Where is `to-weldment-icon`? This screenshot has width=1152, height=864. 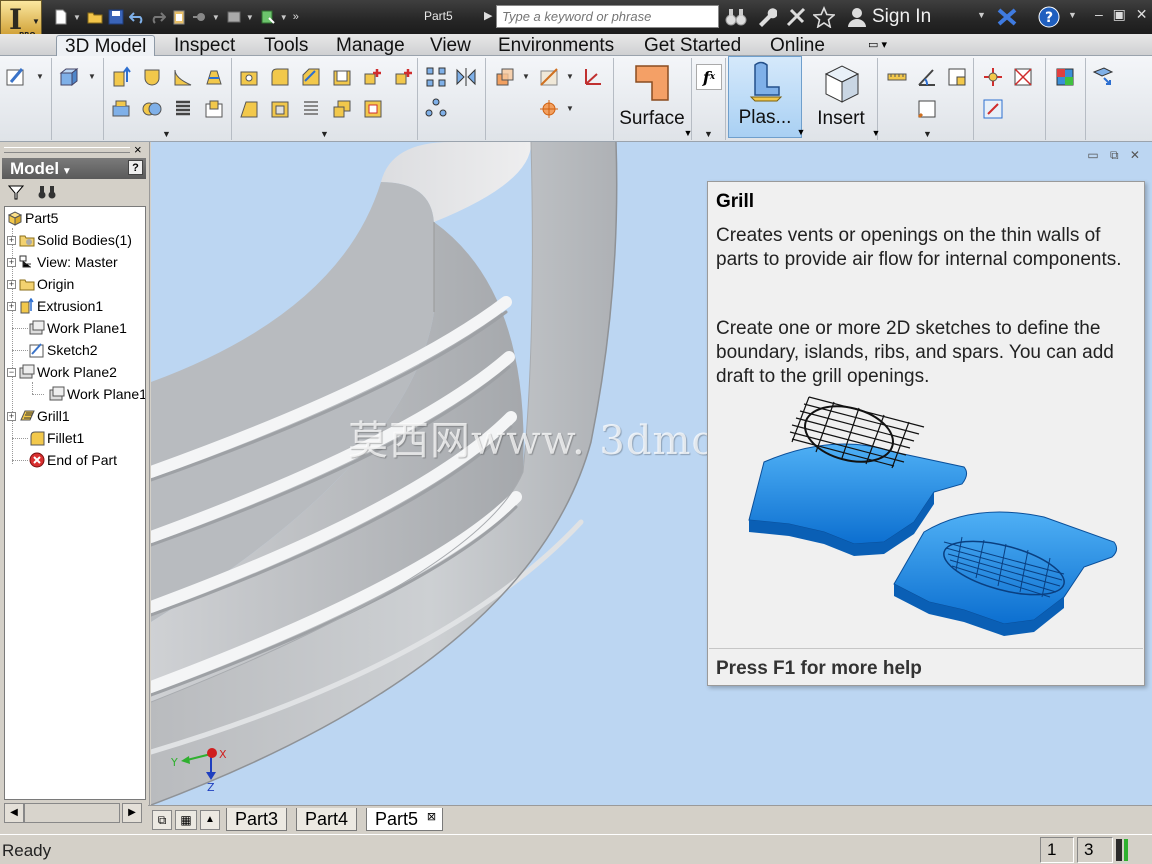 to-weldment-icon is located at coordinates (1023, 77).